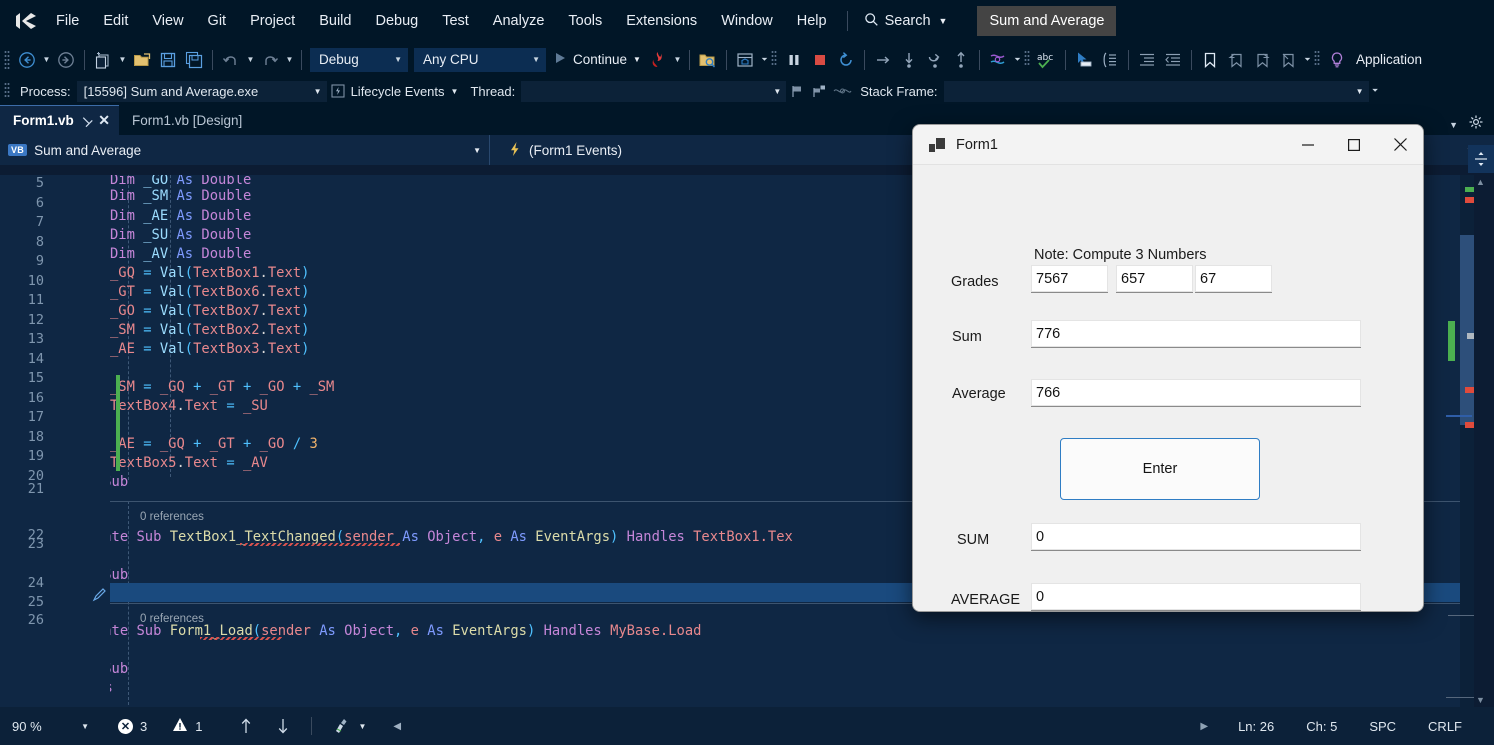 The width and height of the screenshot is (1494, 745). Describe the element at coordinates (745, 60) in the screenshot. I see `solution-explorer-icon` at that location.